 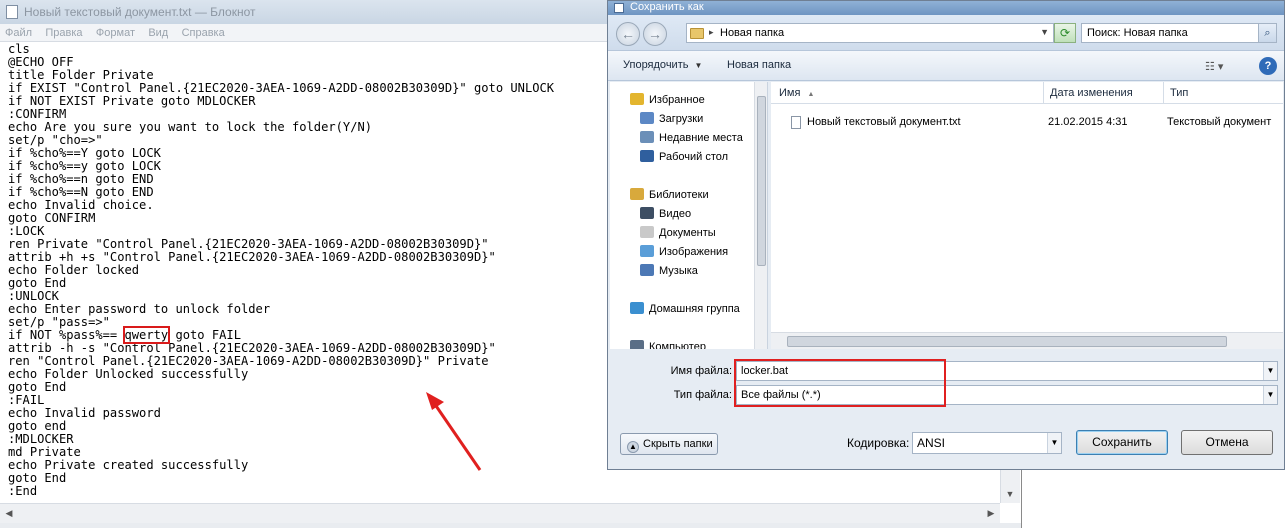 I want to click on star-icon, so click(x=637, y=99).